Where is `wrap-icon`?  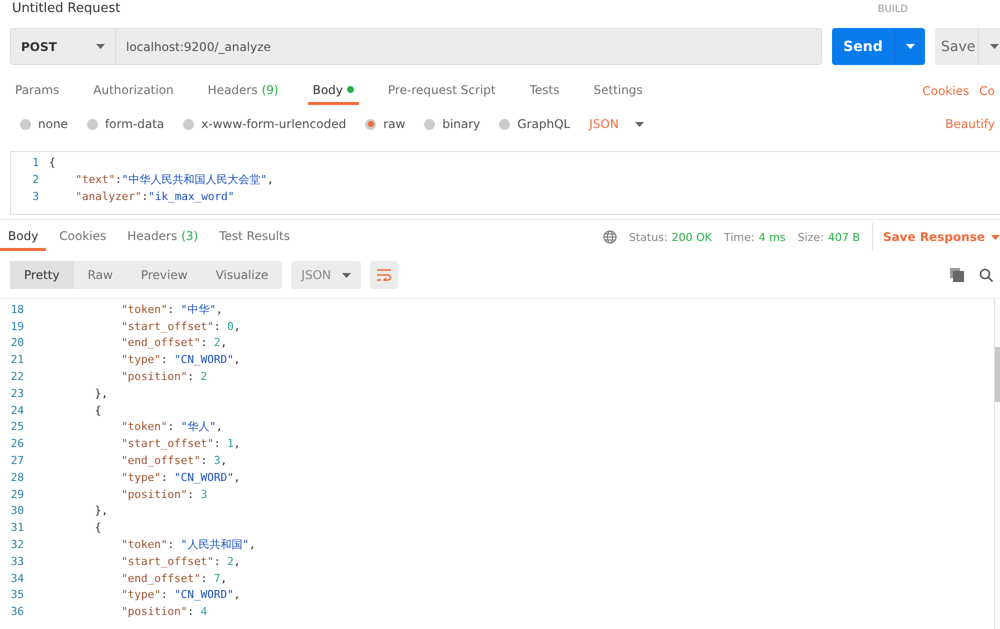 wrap-icon is located at coordinates (384, 275).